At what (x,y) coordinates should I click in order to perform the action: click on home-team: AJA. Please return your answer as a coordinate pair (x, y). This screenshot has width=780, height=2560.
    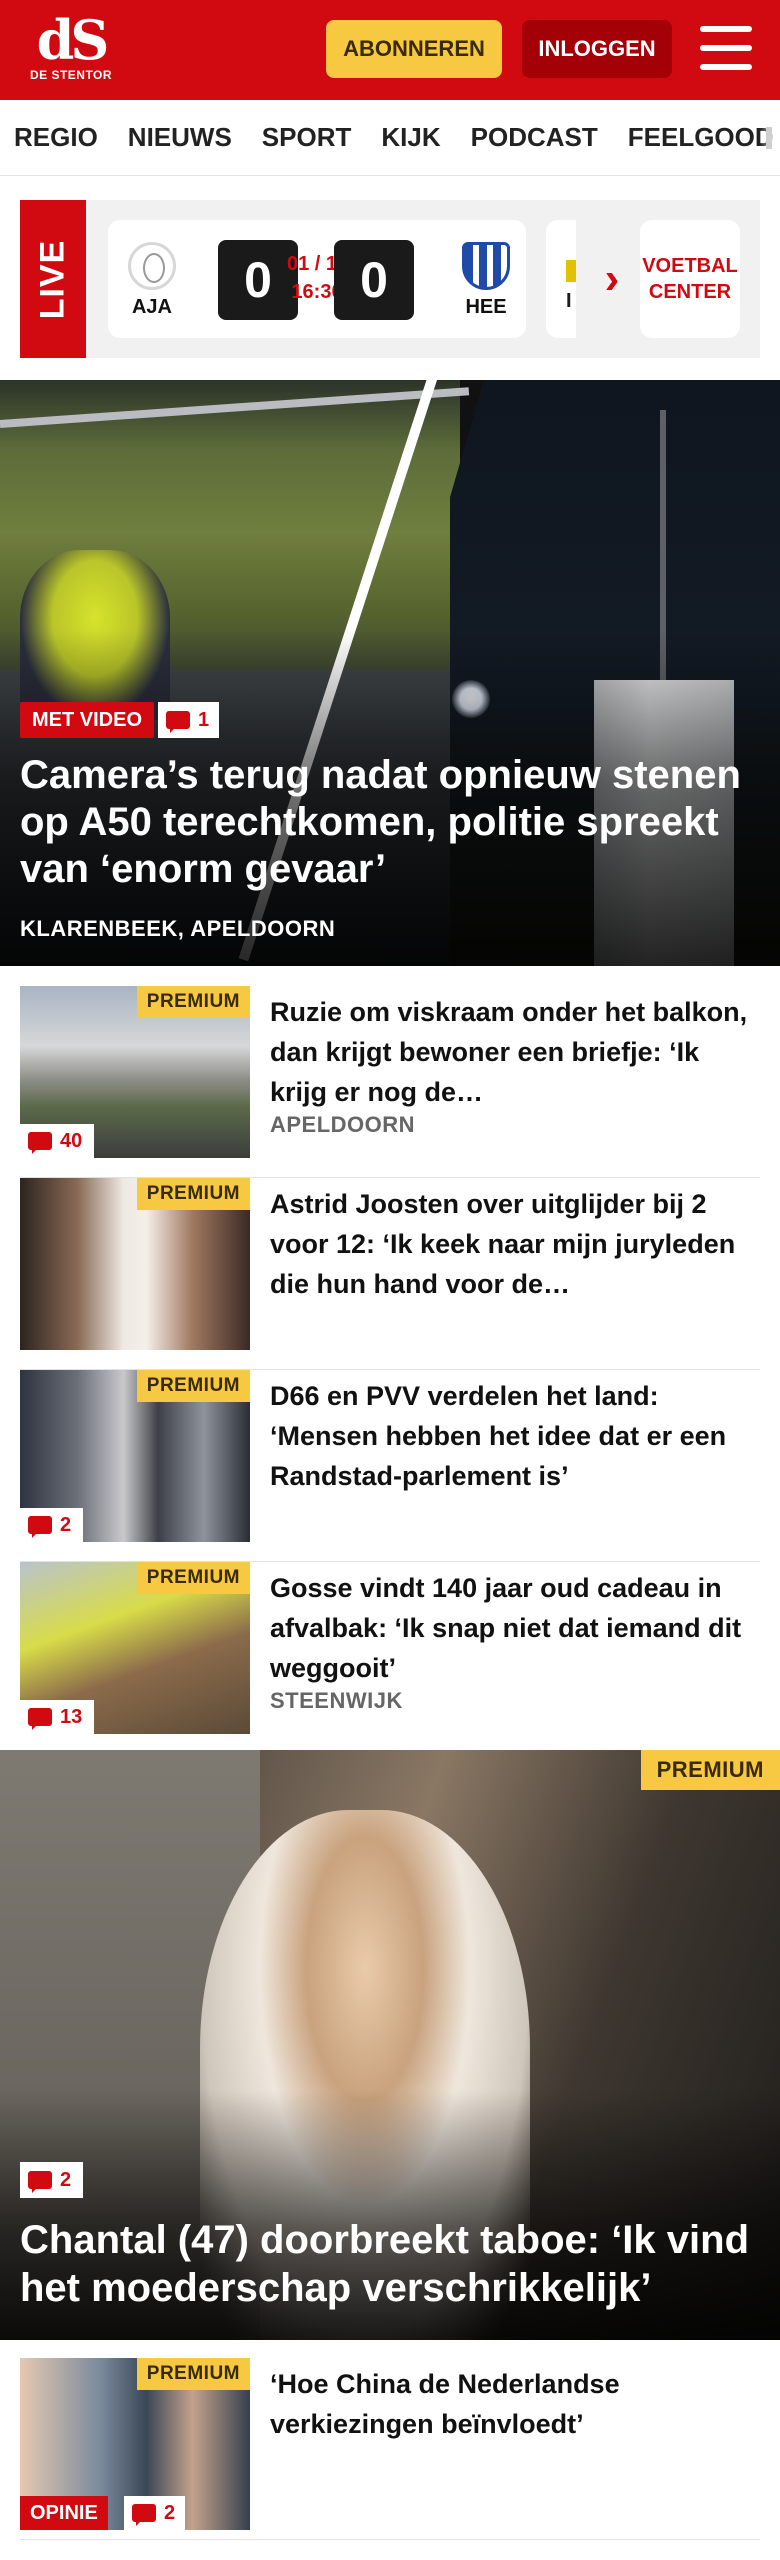
    Looking at the image, I should click on (152, 280).